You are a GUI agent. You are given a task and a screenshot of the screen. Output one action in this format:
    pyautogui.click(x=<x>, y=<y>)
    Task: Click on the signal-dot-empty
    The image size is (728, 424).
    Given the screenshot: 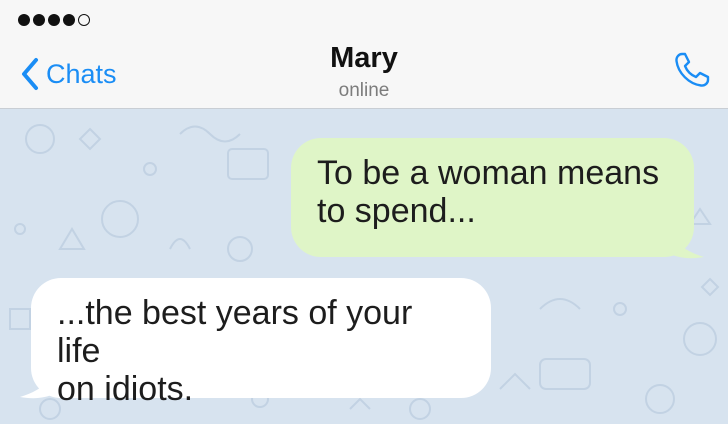 What is the action you would take?
    pyautogui.click(x=84, y=20)
    